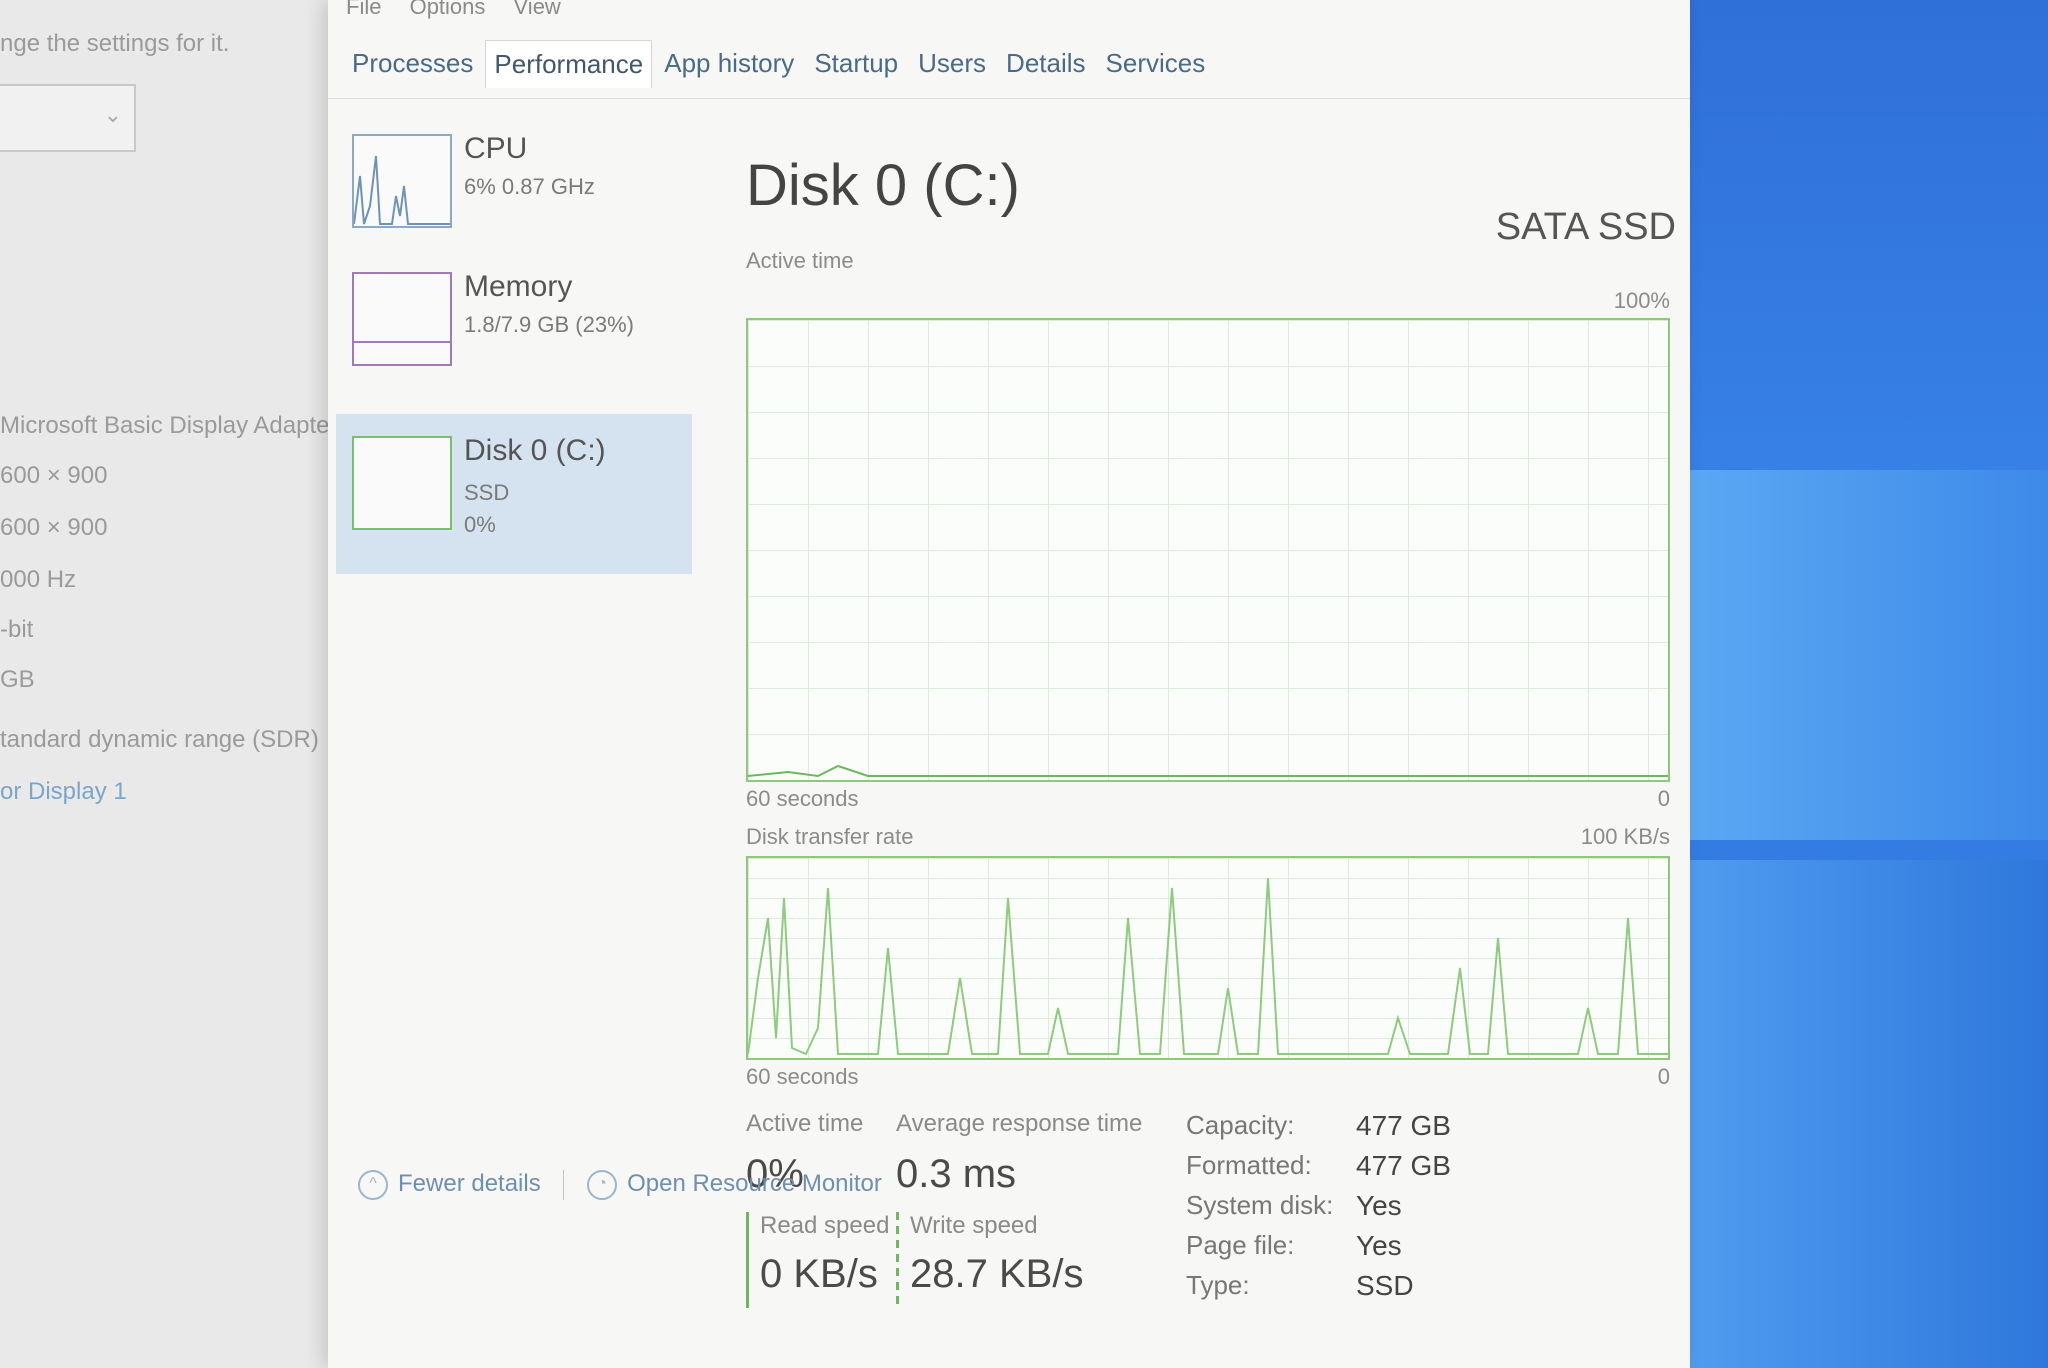 The width and height of the screenshot is (2048, 1368). What do you see at coordinates (529, 186) in the screenshot?
I see `sidebar-item-value: 6% 0.87 GHz` at bounding box center [529, 186].